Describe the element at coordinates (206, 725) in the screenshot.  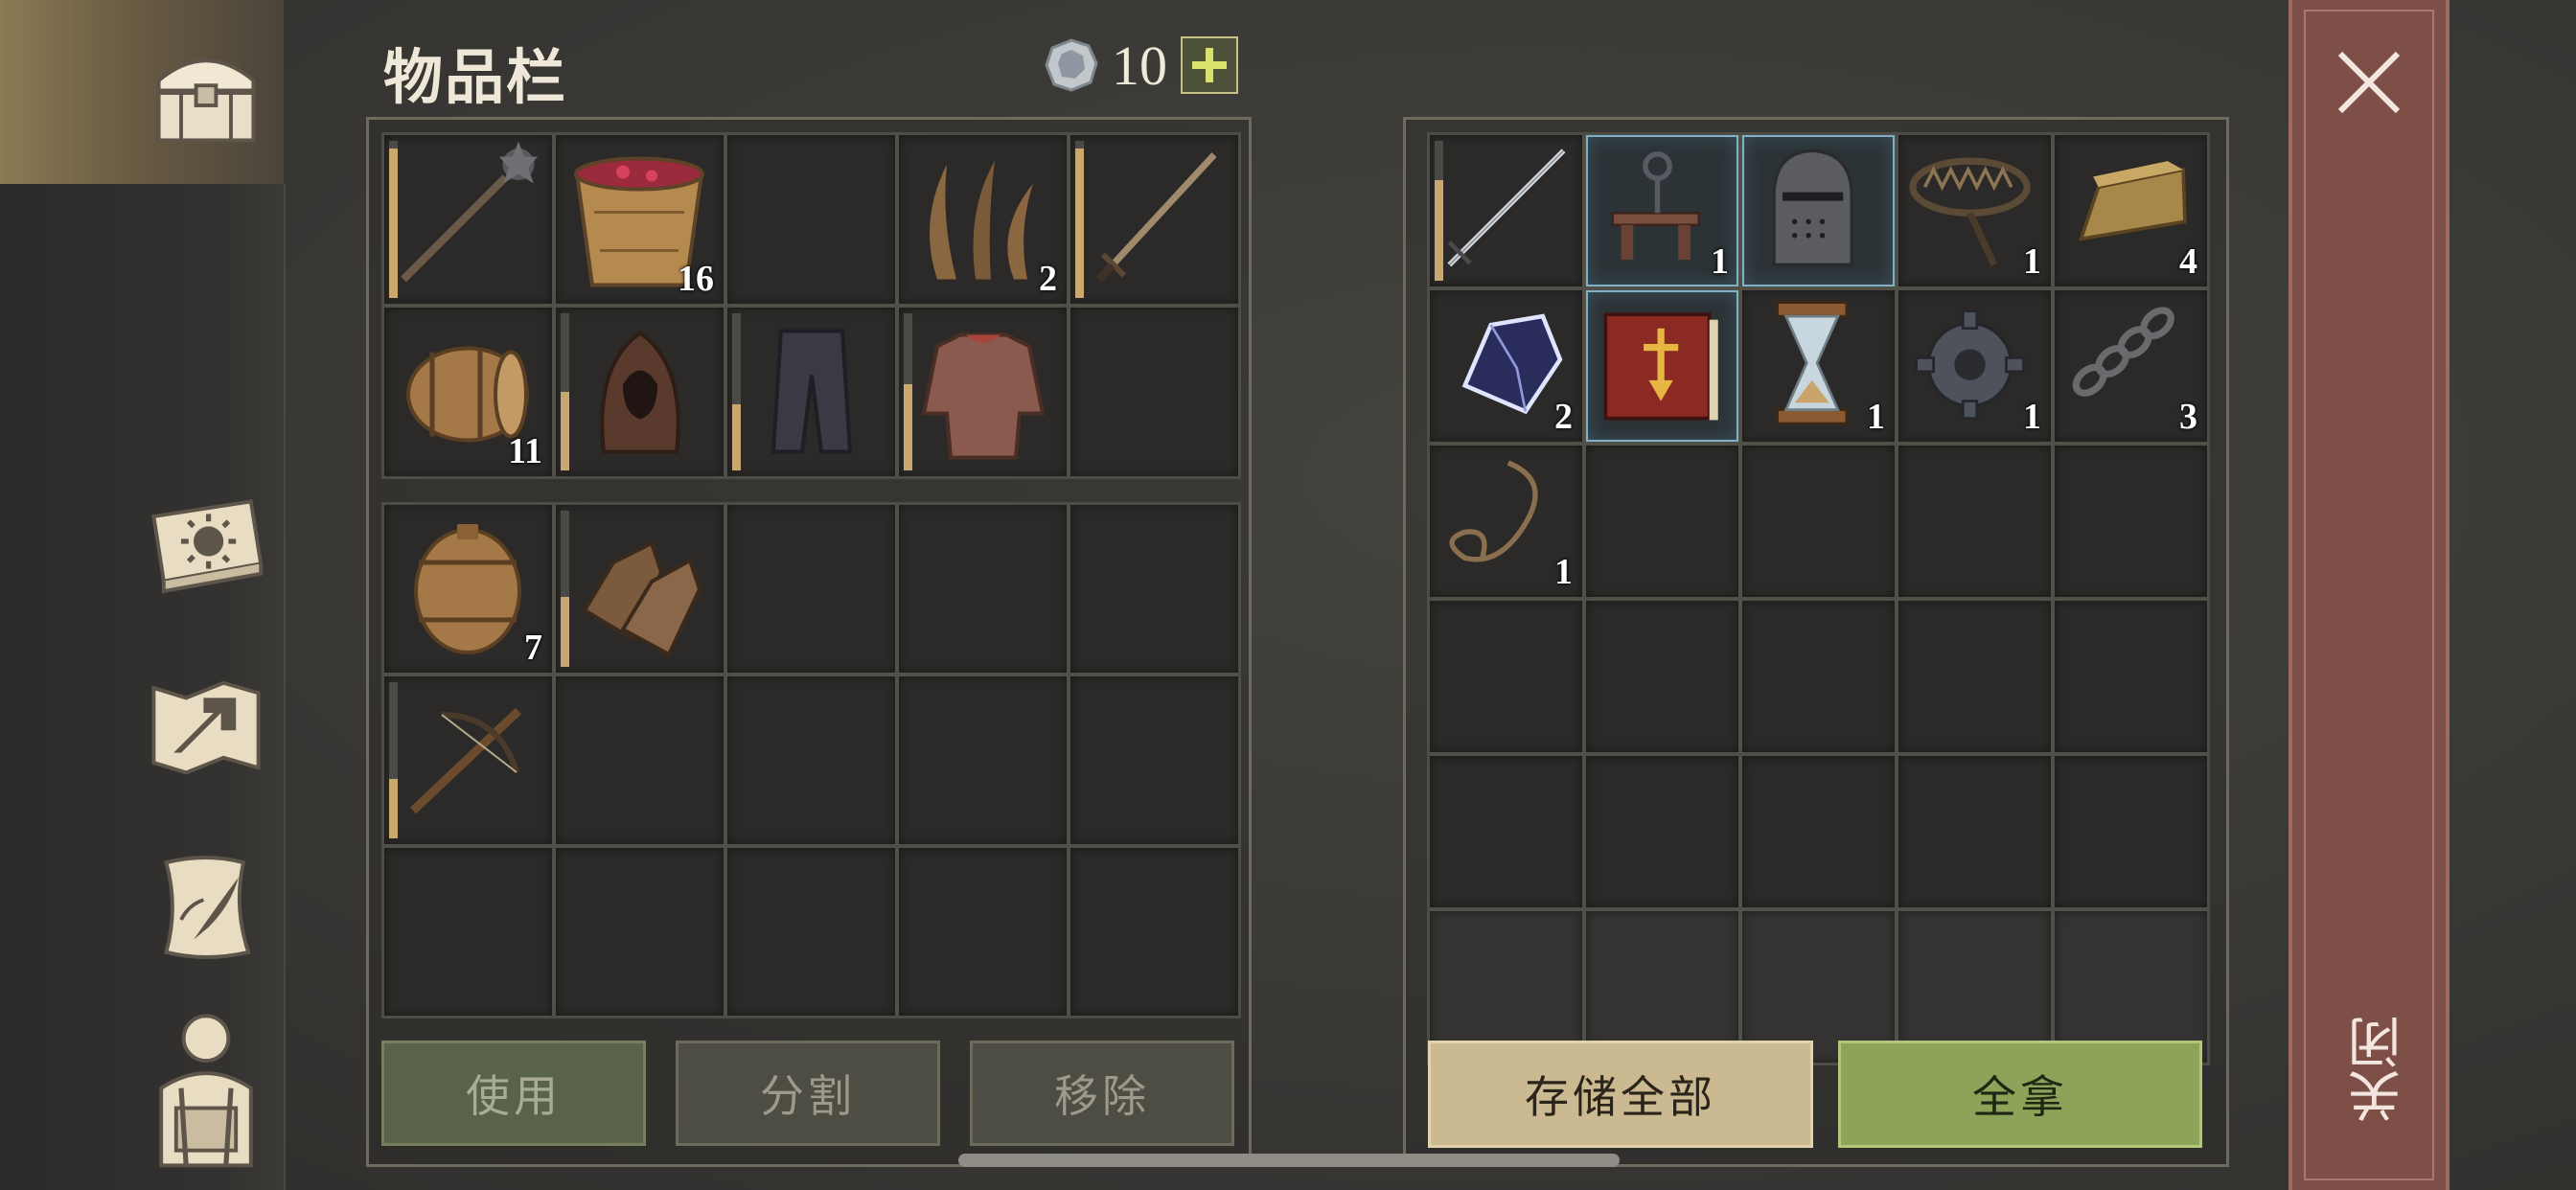
I see `map-arrow-icon` at that location.